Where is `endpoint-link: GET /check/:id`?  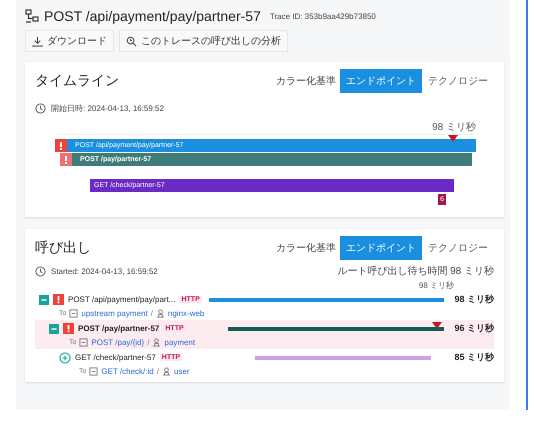 endpoint-link: GET /check/:id is located at coordinates (127, 371).